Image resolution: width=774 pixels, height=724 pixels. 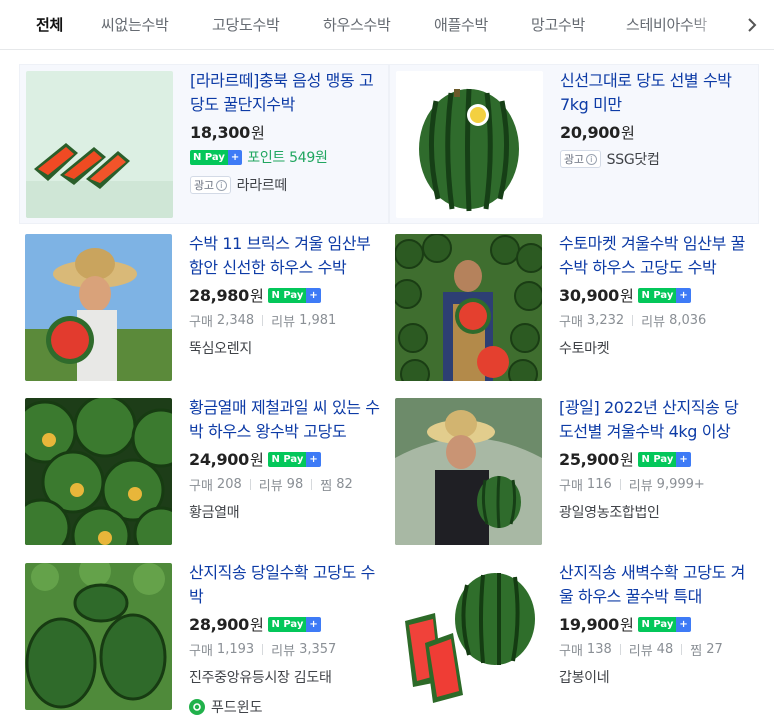 I want to click on tab-seedless: 씨없는수박, so click(x=135, y=24).